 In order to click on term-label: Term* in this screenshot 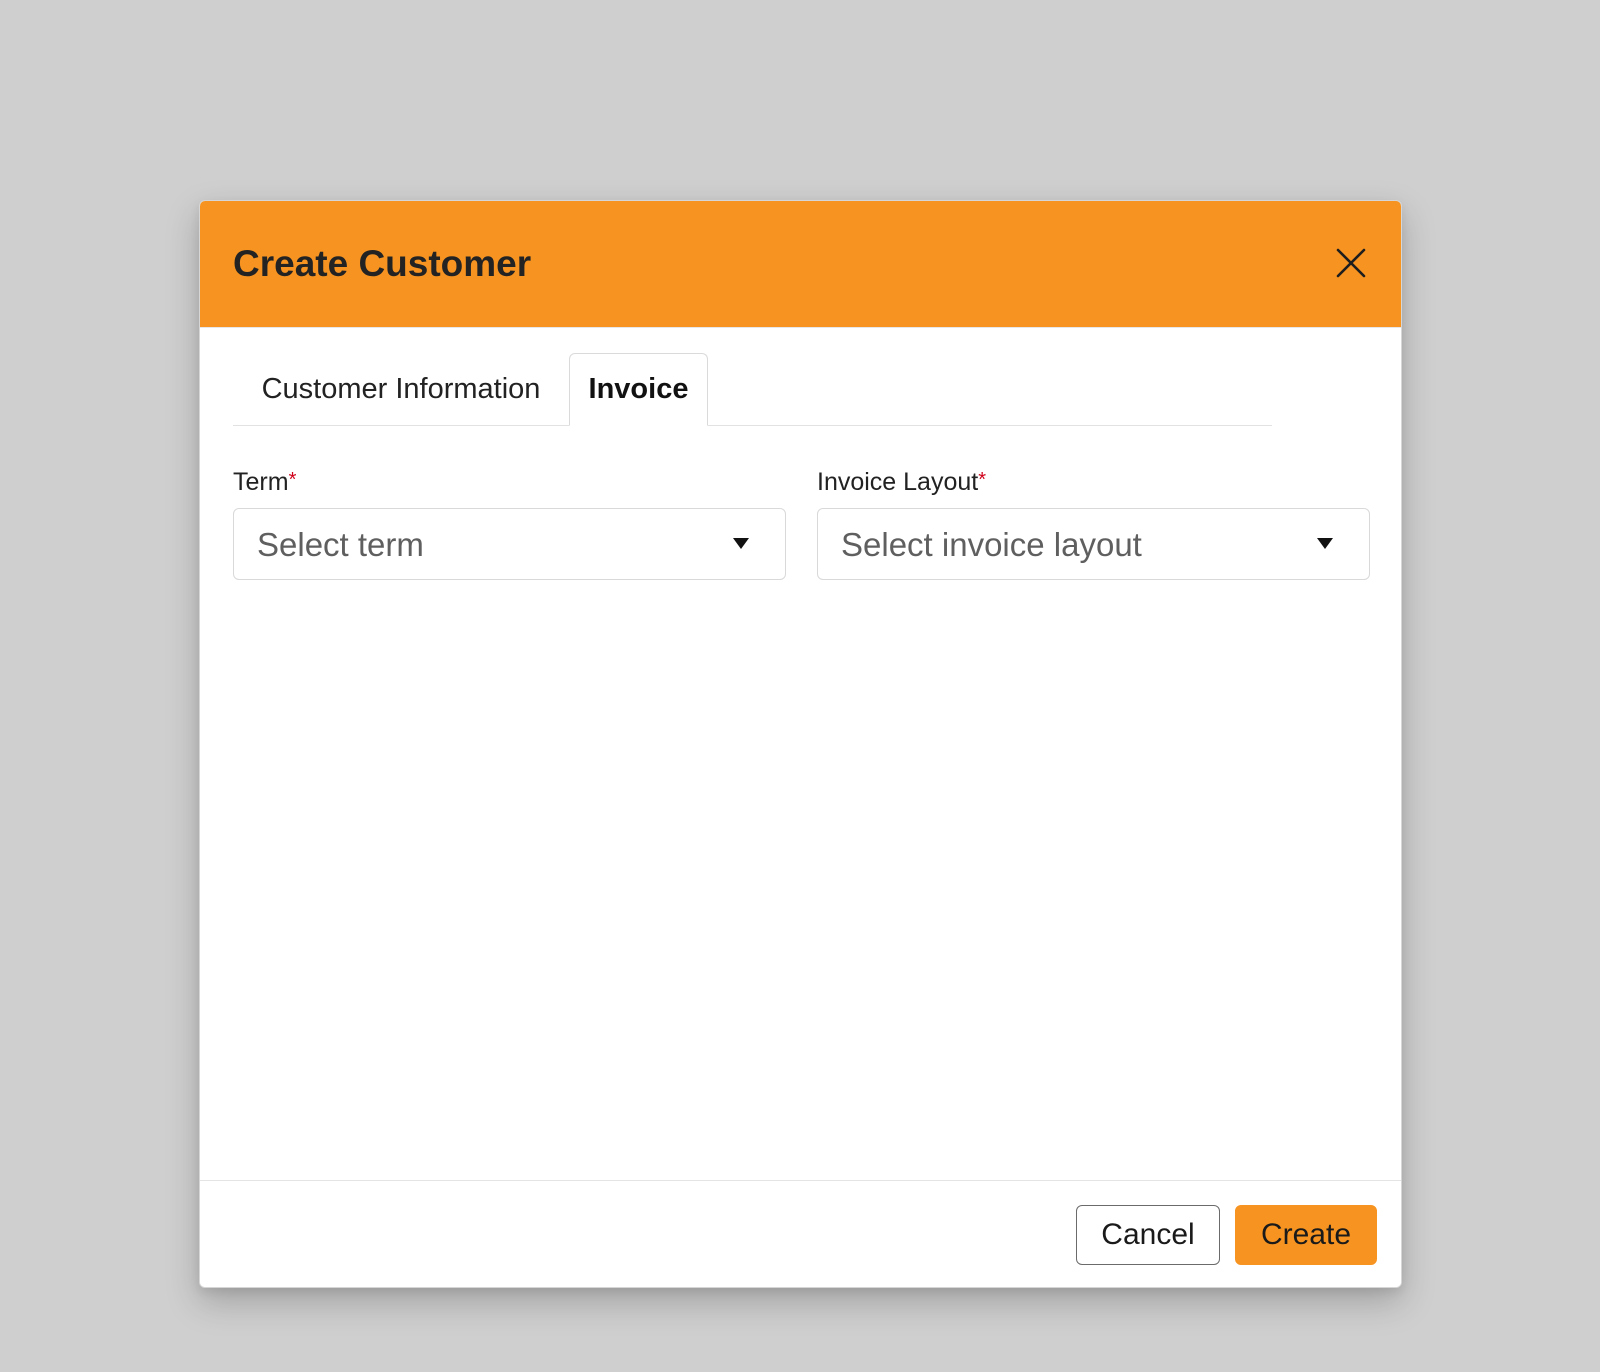, I will do `click(509, 482)`.